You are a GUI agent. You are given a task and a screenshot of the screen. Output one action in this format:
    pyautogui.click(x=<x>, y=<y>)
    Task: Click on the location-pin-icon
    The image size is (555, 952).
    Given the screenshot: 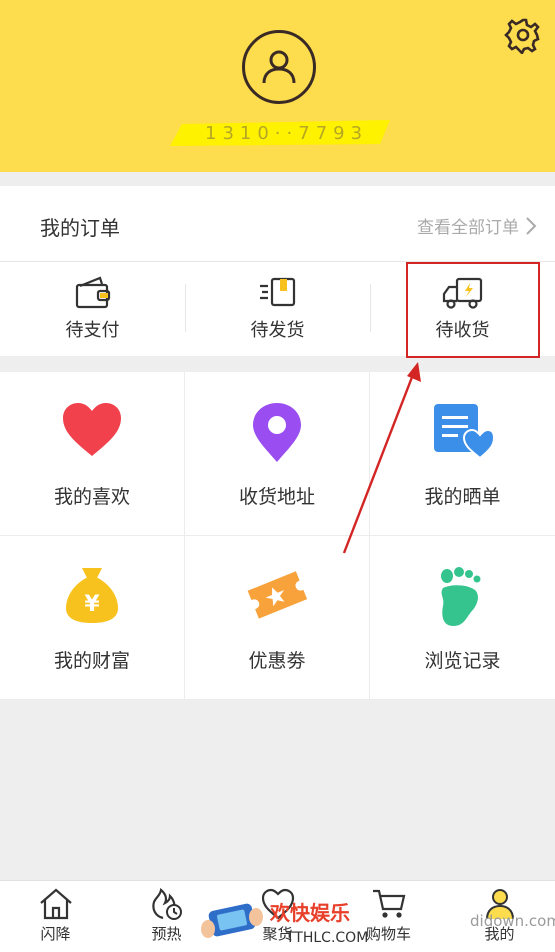 What is the action you would take?
    pyautogui.click(x=277, y=432)
    